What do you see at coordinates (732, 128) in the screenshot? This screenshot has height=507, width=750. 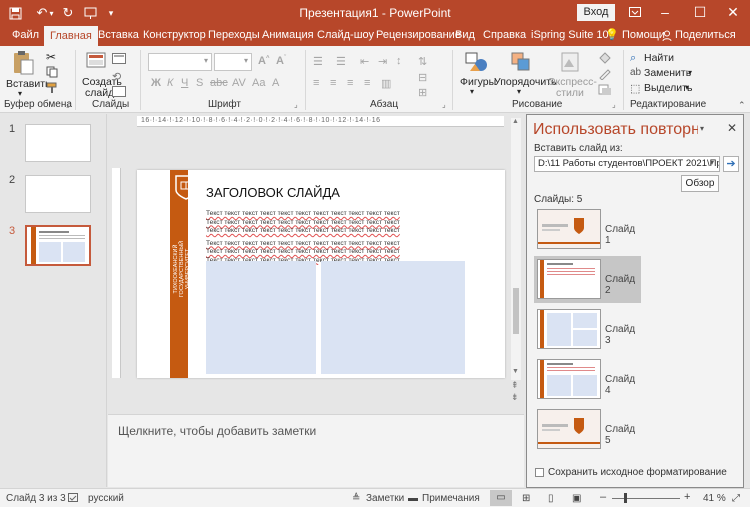 I see `pane-close-icon: ✕` at bounding box center [732, 128].